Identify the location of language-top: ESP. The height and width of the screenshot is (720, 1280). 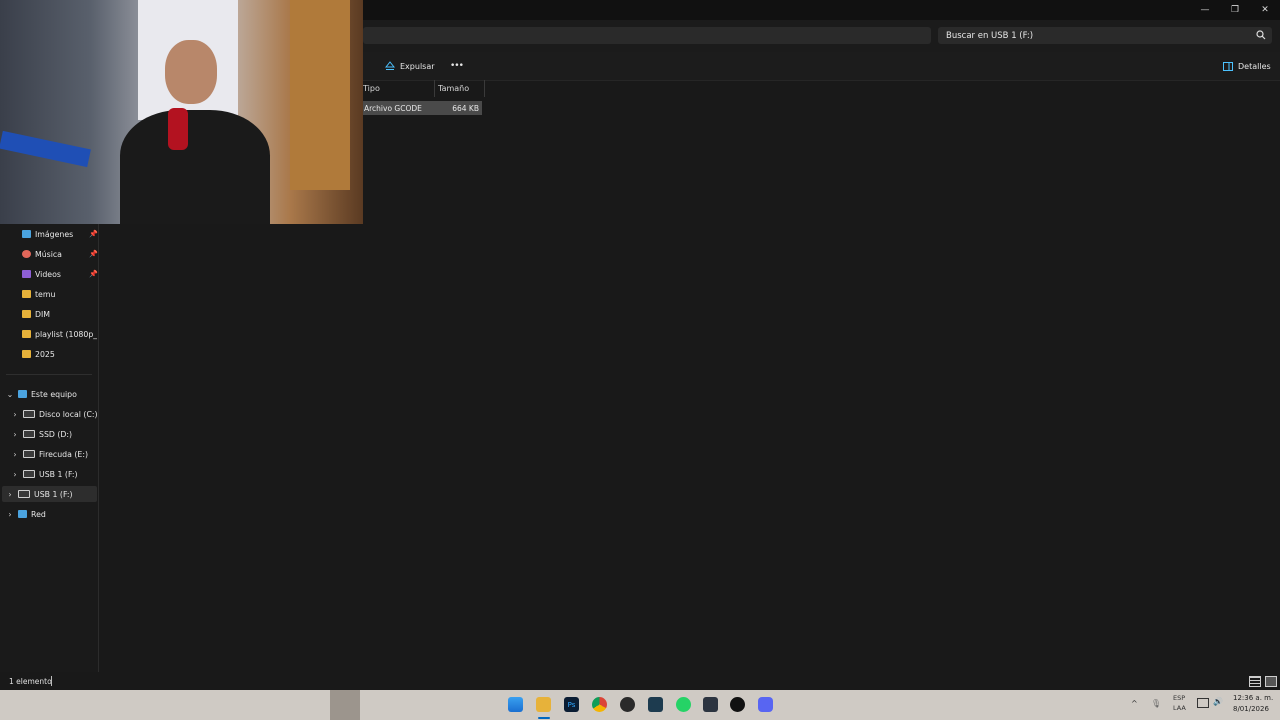
(1179, 698).